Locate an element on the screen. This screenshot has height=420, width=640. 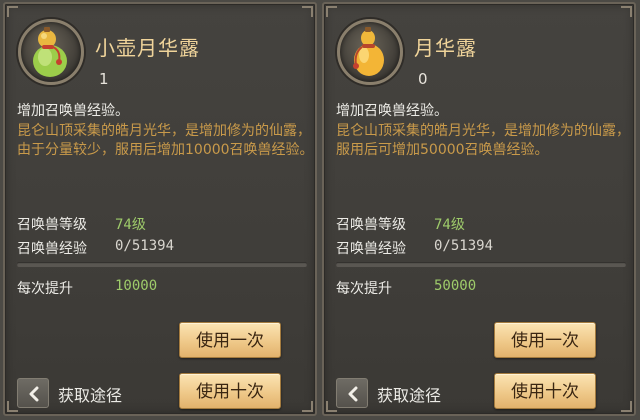
gain-per-use-value: 50000 is located at coordinates (455, 286).